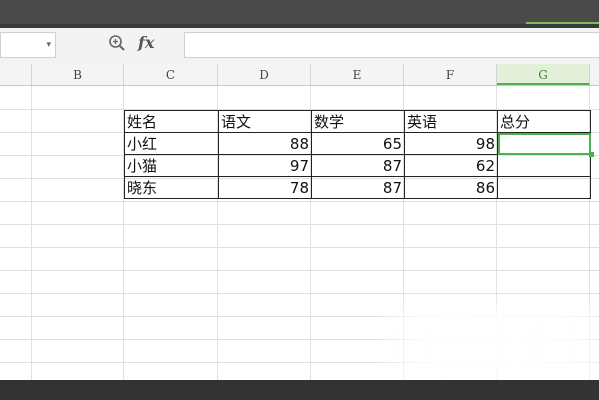 This screenshot has height=400, width=599. What do you see at coordinates (146, 43) in the screenshot?
I see `function-icon: fx` at bounding box center [146, 43].